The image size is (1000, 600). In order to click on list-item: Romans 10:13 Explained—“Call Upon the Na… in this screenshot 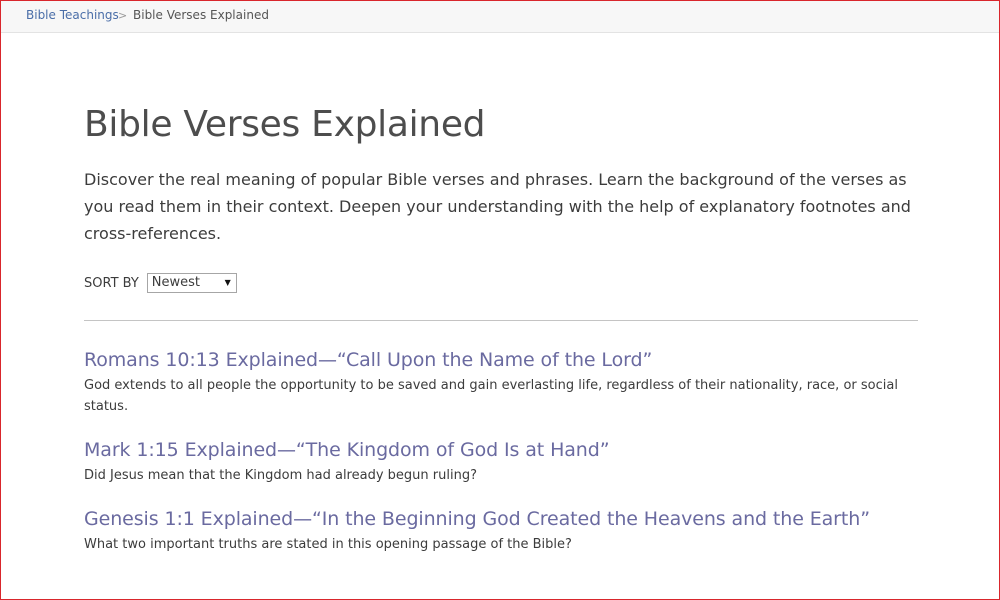, I will do `click(501, 382)`.